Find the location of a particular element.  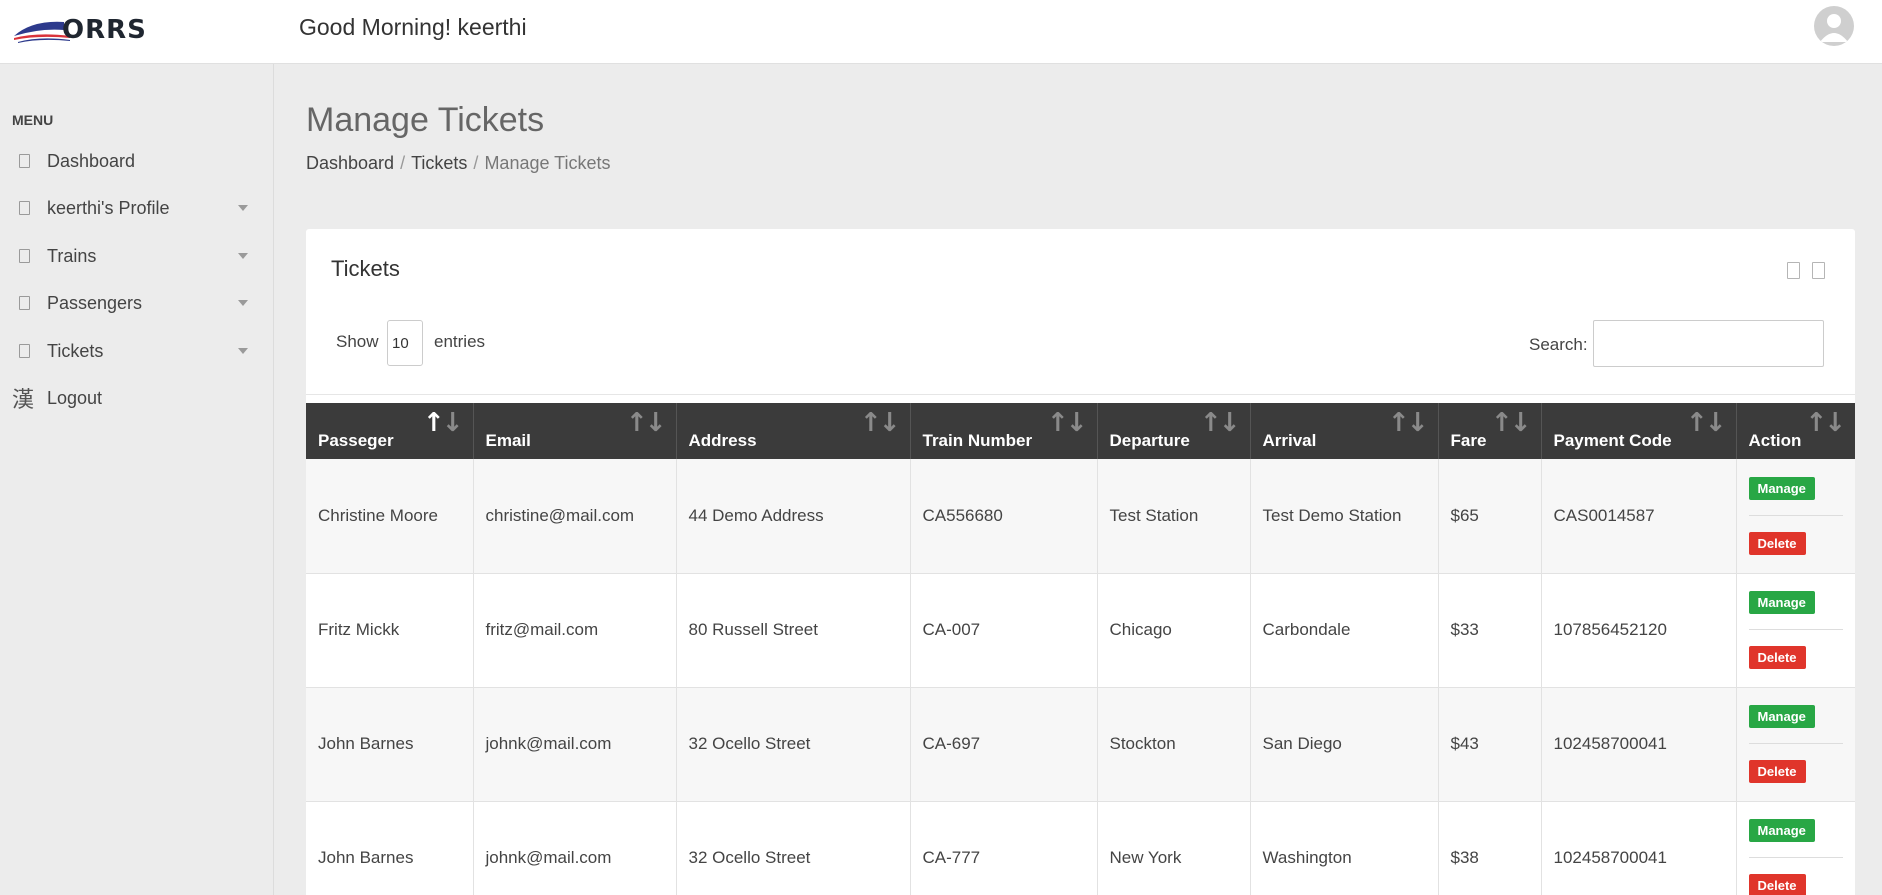

cell-arrival: Carbondale is located at coordinates (1344, 630).